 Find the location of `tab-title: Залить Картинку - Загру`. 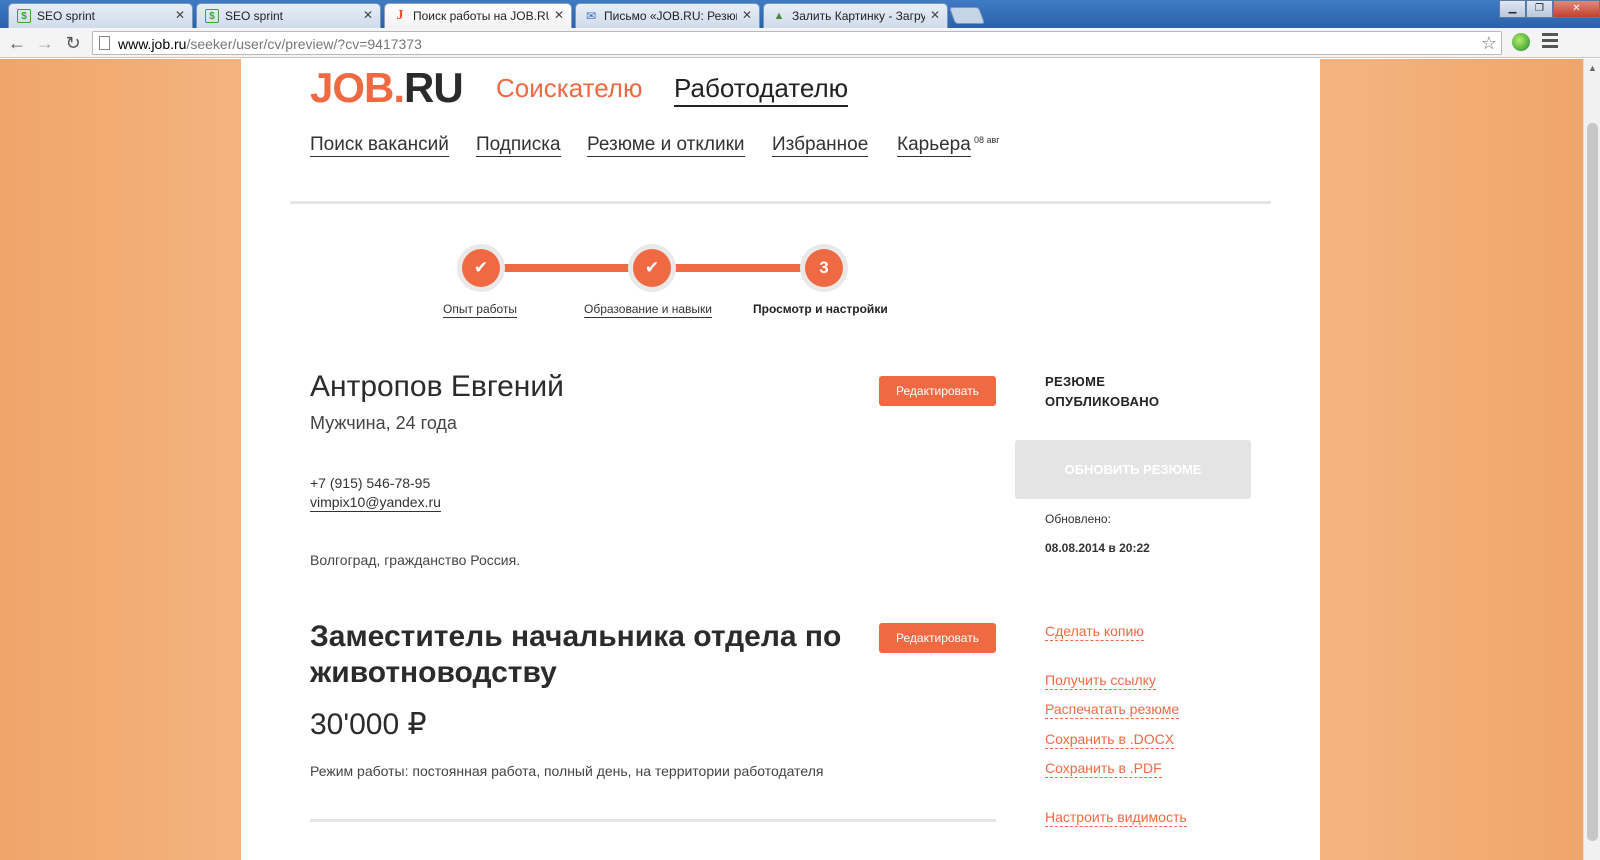

tab-title: Залить Картинку - Загру is located at coordinates (858, 16).